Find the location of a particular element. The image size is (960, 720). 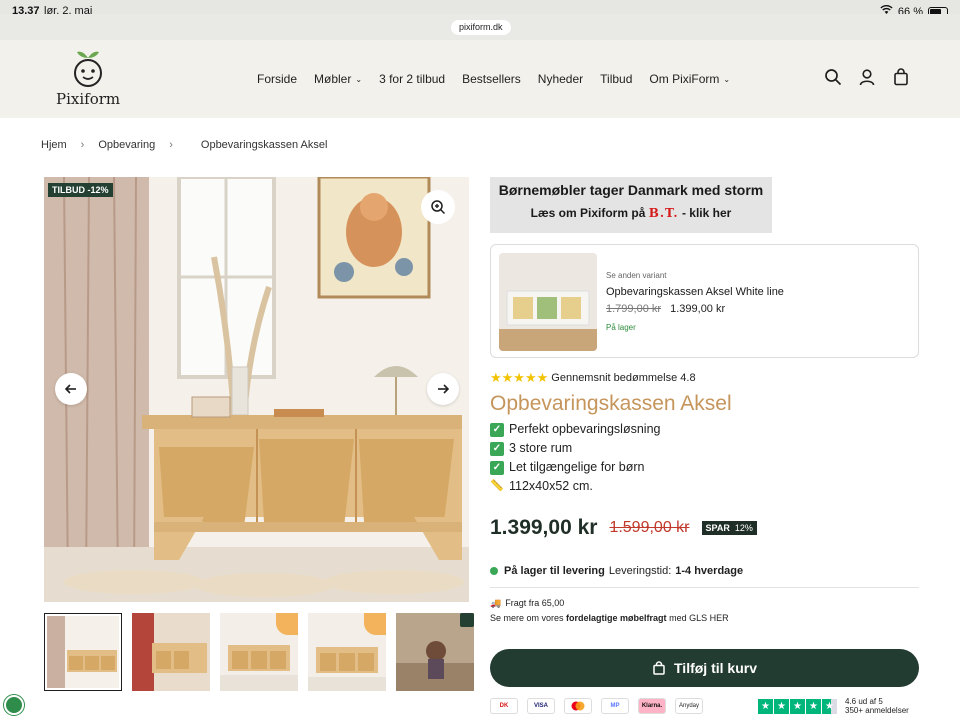

feature-item: ✓ Perfekt opbevaringsløsning is located at coordinates (575, 429).